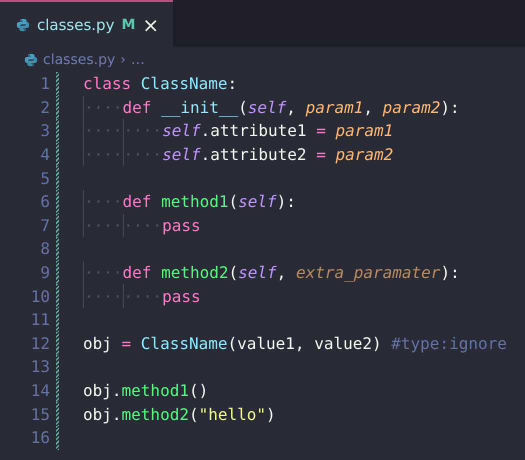  What do you see at coordinates (44, 154) in the screenshot?
I see `line-number: 4` at bounding box center [44, 154].